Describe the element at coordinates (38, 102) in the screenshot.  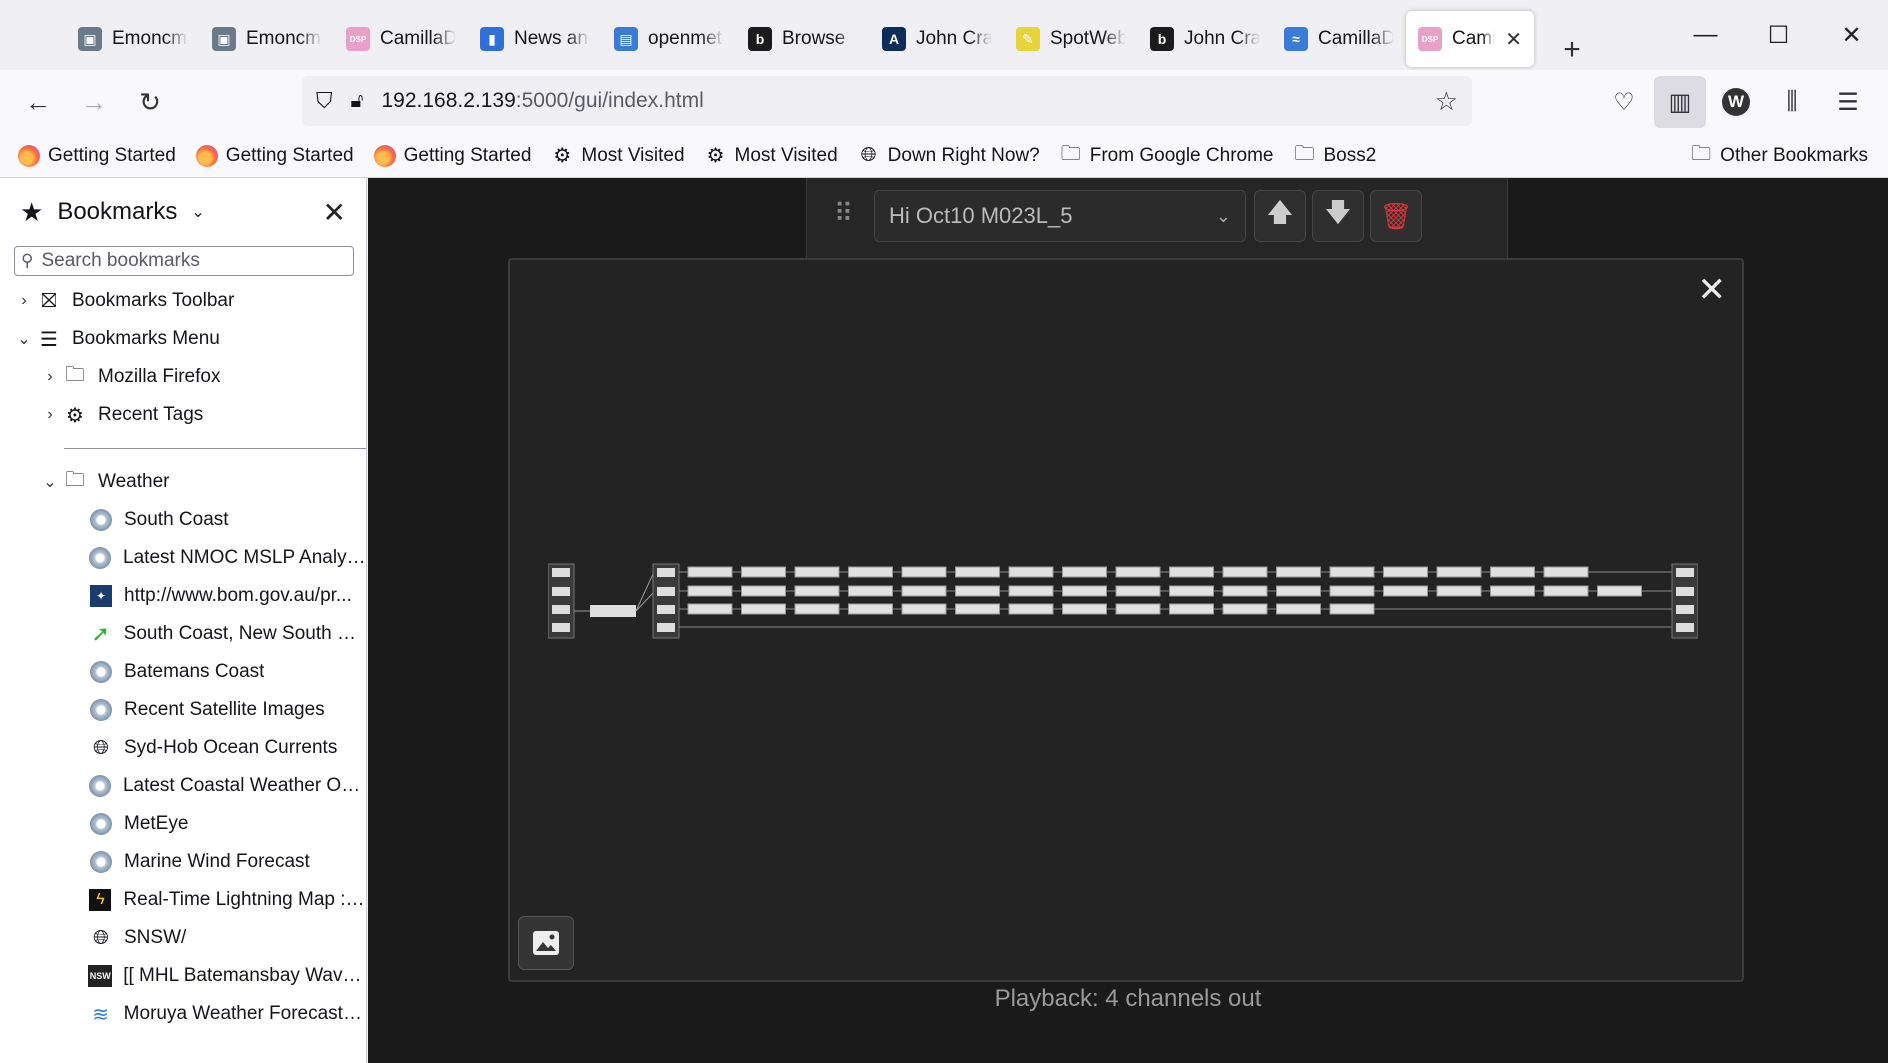
I see `back-button: ←` at that location.